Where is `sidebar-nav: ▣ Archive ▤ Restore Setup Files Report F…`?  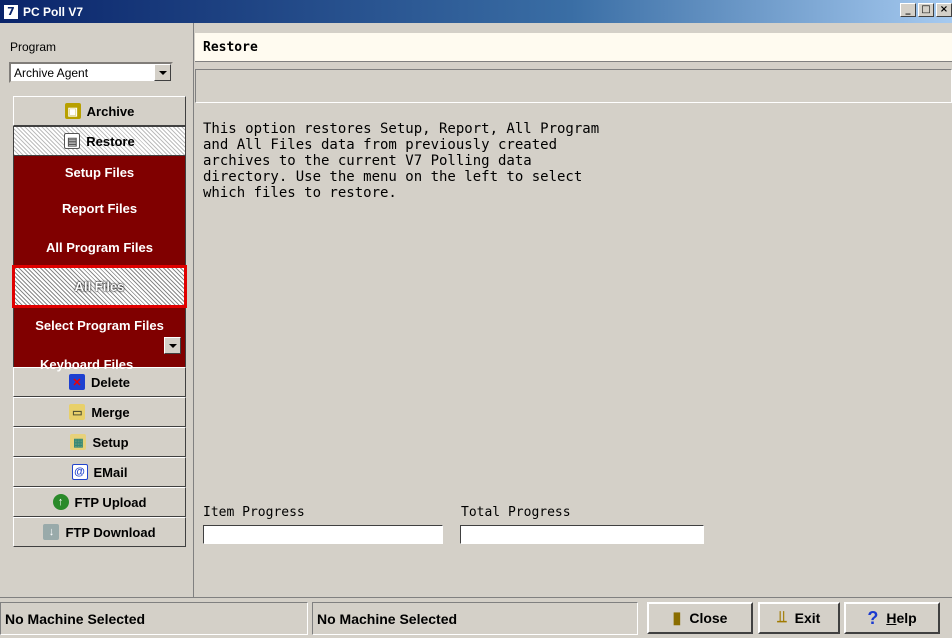
sidebar-nav: ▣ Archive ▤ Restore Setup Files Report F… is located at coordinates (99, 321).